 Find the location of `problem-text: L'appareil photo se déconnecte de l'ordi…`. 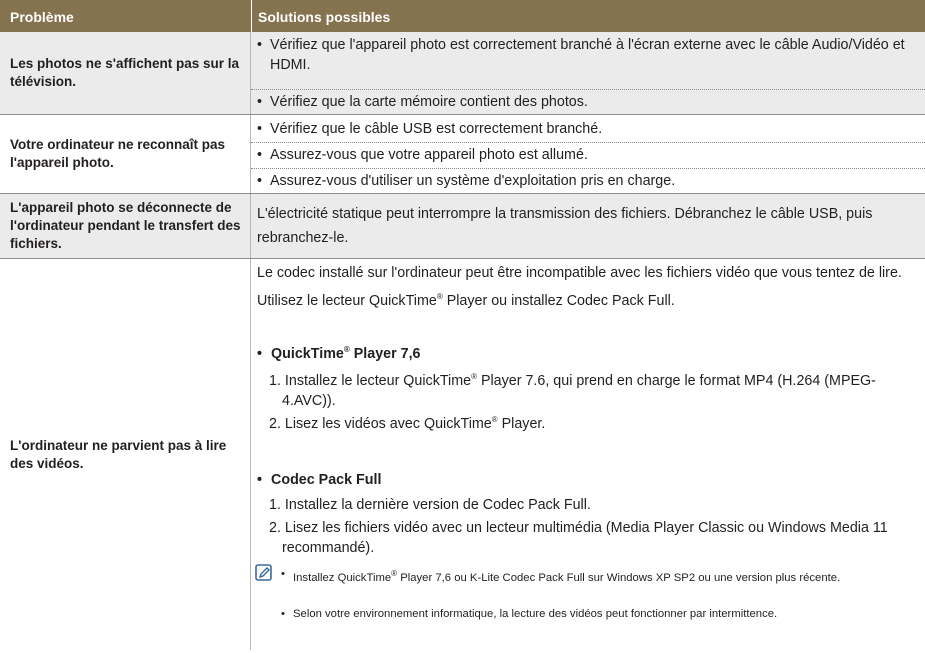

problem-text: L'appareil photo se déconnecte de l'ordi… is located at coordinates (125, 225).